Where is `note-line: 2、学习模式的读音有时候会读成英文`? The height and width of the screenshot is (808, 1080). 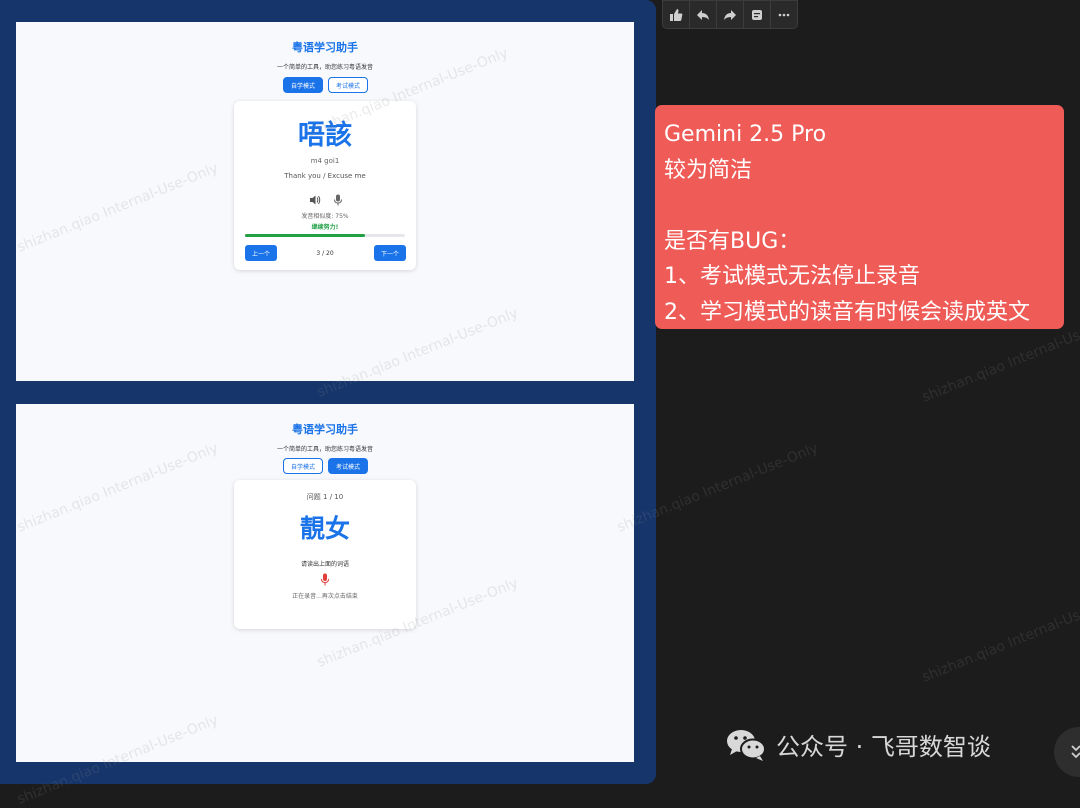
note-line: 2、学习模式的读音有时候会读成英文 is located at coordinates (847, 312).